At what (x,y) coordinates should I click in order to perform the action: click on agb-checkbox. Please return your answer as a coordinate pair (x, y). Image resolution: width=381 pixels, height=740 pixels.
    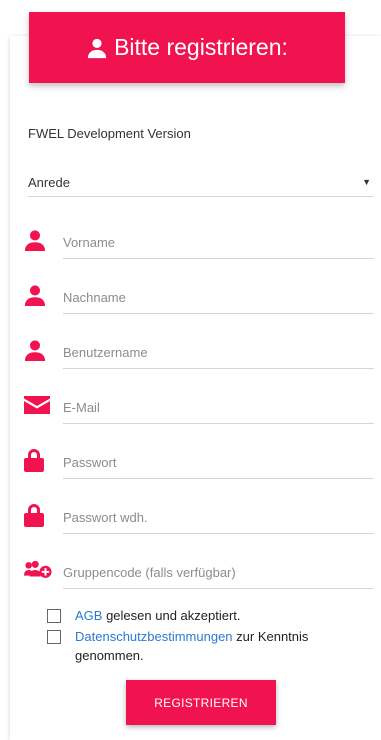
    Looking at the image, I should click on (54, 616).